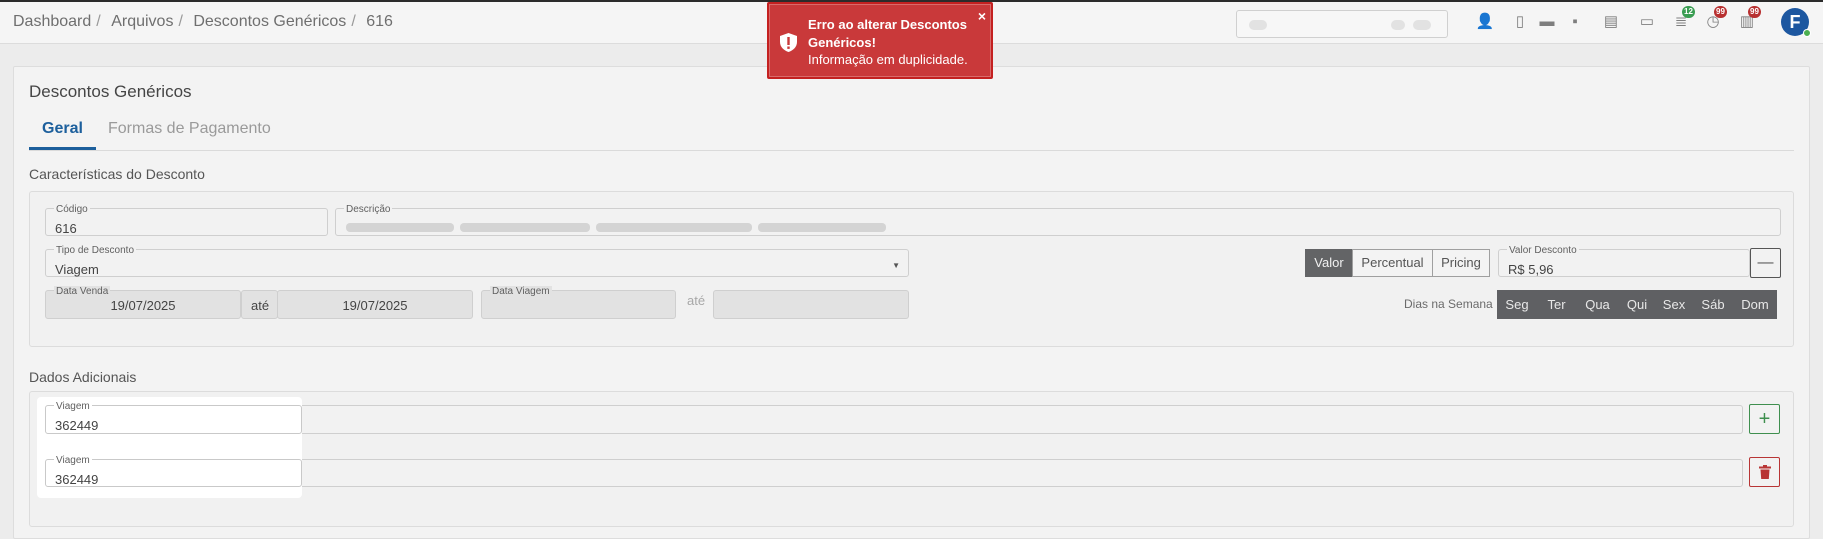 The image size is (1823, 539). I want to click on data-venda-ate-addon: até, so click(259, 304).